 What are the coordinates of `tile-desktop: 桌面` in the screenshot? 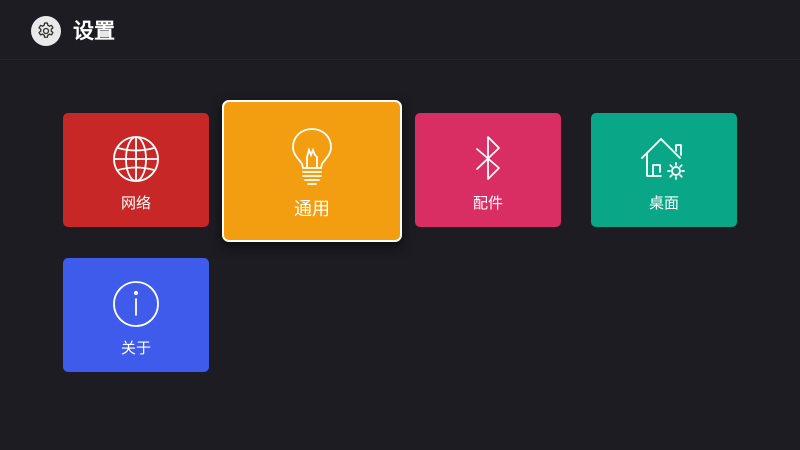 It's located at (664, 170).